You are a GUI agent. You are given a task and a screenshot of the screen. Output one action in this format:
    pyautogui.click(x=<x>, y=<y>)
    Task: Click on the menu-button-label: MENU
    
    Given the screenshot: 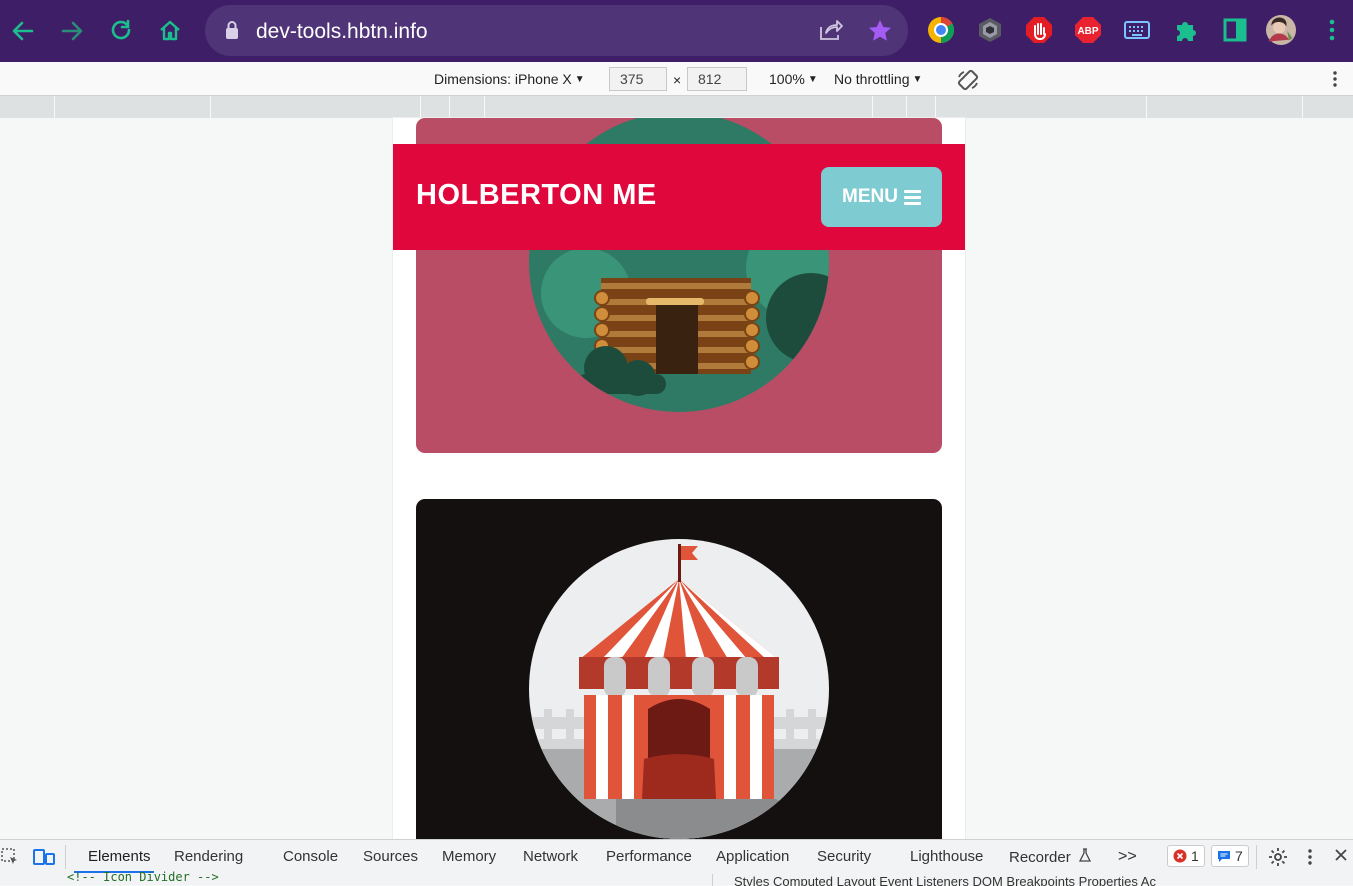 What is the action you would take?
    pyautogui.click(x=870, y=196)
    